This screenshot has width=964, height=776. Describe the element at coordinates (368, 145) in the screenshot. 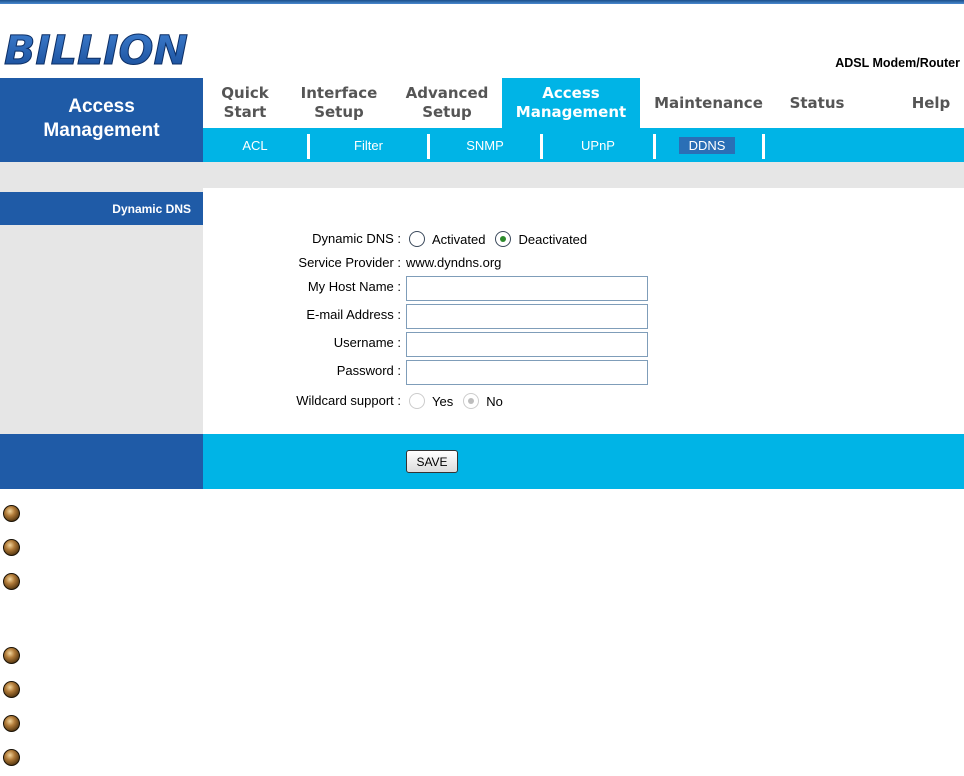

I see `submenu-filter: Filter` at that location.